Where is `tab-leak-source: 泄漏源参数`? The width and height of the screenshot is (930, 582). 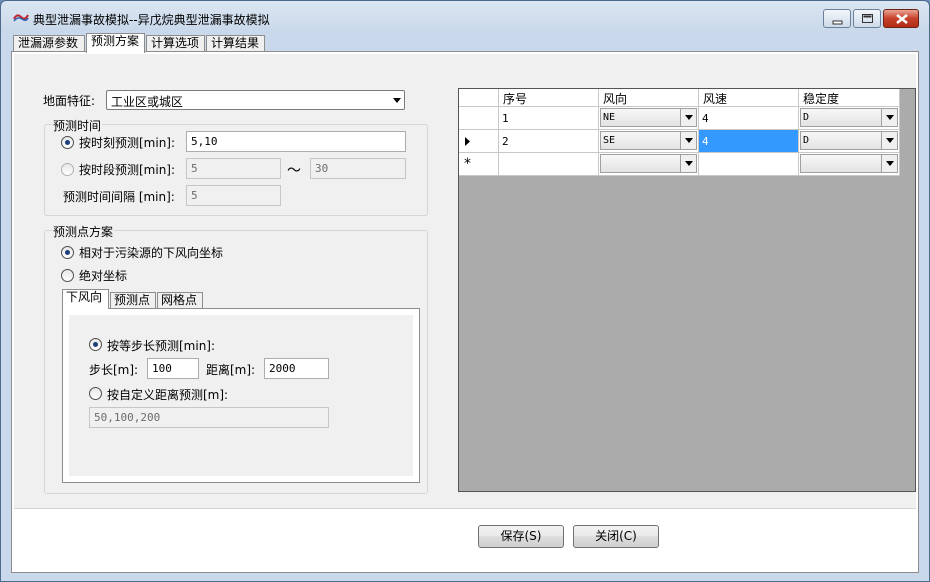
tab-leak-source: 泄漏源参数 is located at coordinates (49, 43).